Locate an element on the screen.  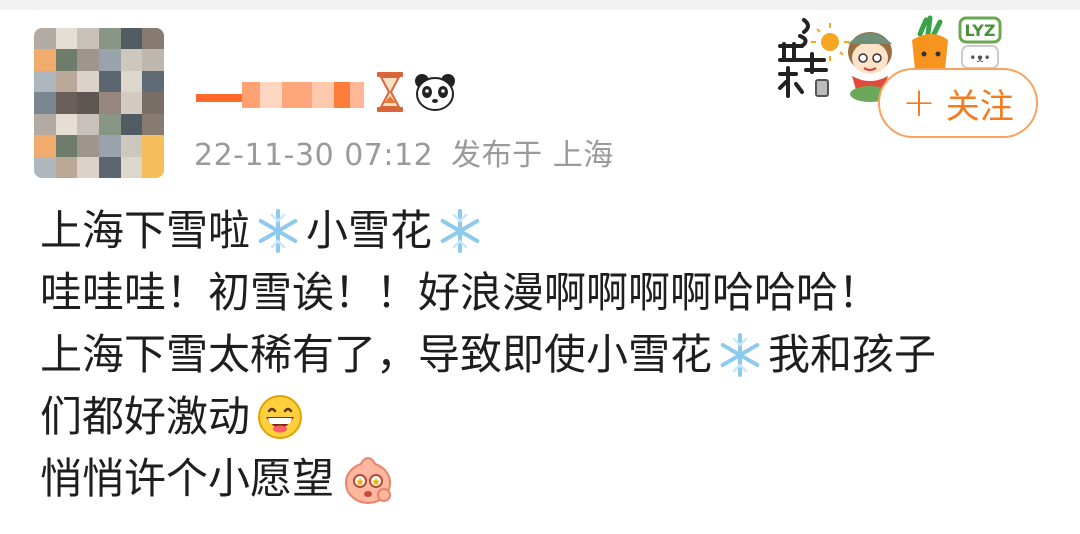
svg-text: LYZ is located at coordinates (980, 30).